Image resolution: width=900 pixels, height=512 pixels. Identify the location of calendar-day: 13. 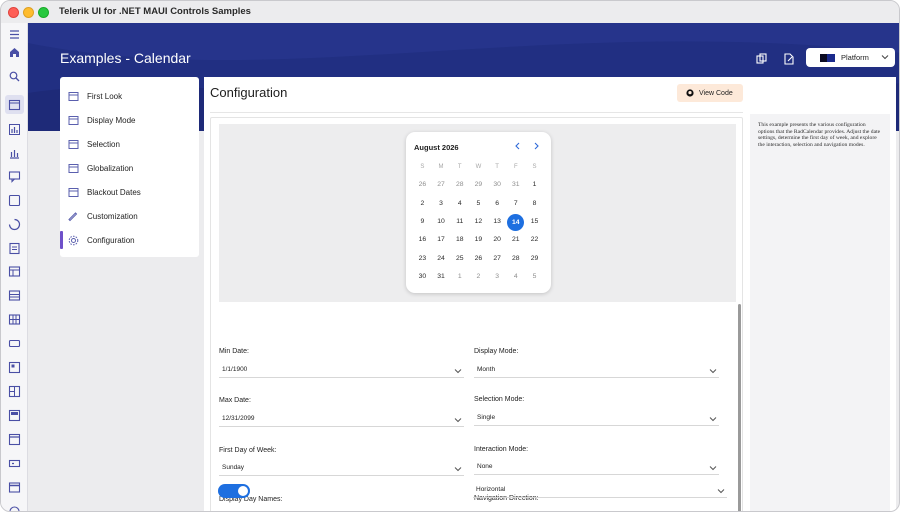
(497, 222).